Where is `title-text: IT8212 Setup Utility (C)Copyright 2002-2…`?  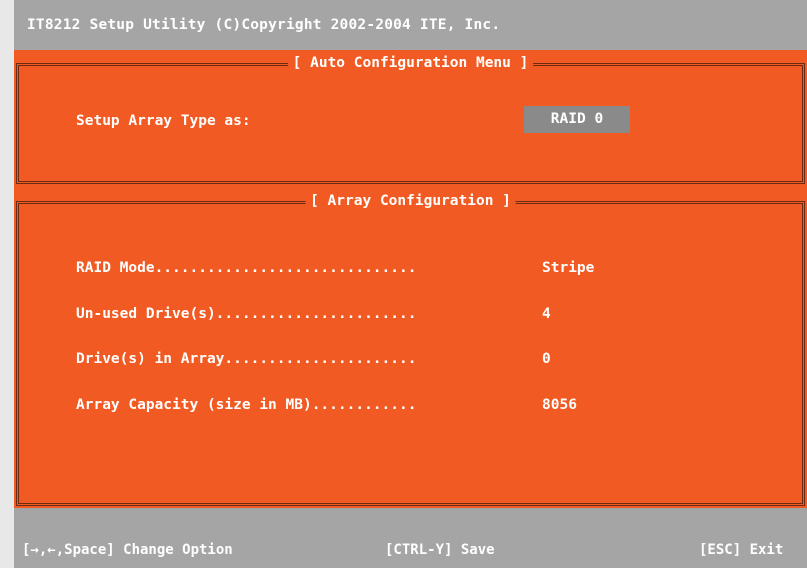 title-text: IT8212 Setup Utility (C)Copyright 2002-2… is located at coordinates (264, 25).